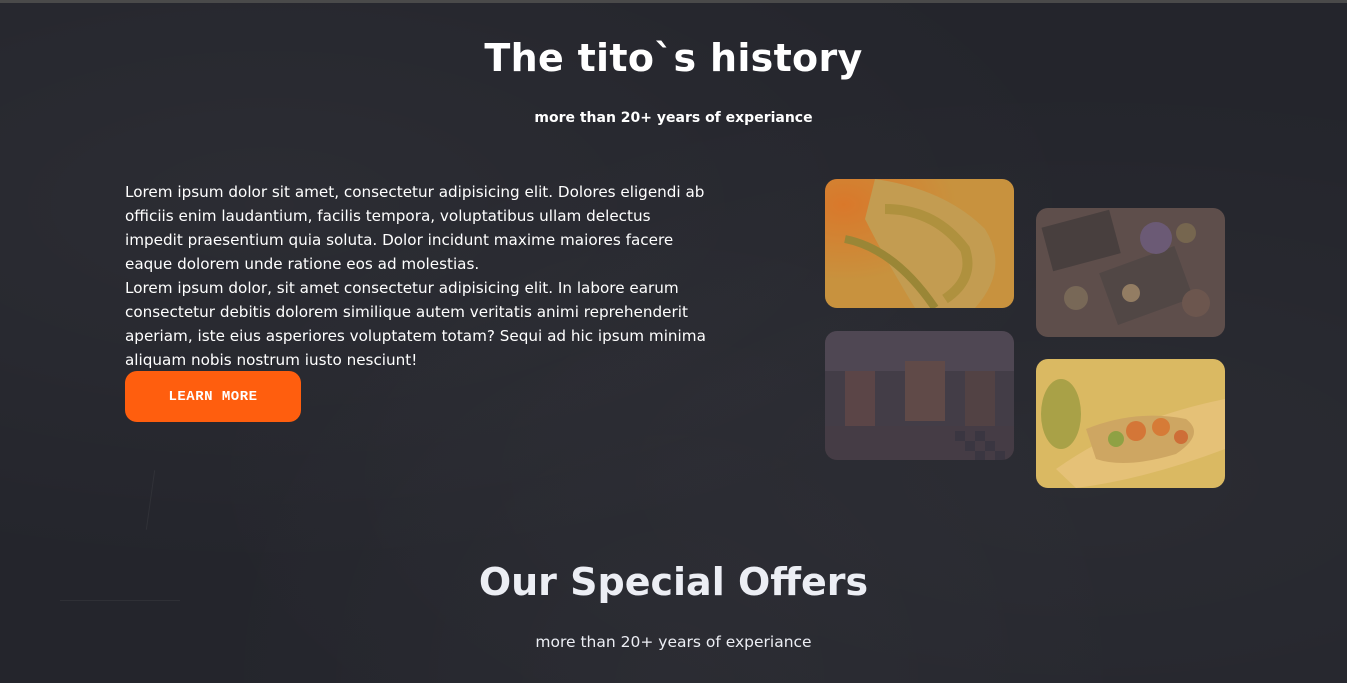 This screenshot has height=683, width=1347. Describe the element at coordinates (150, 500) in the screenshot. I see `chalk-mark` at that location.